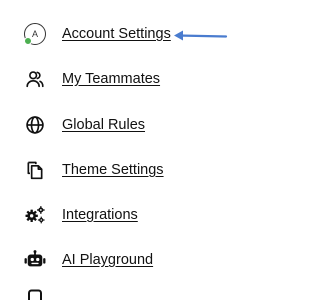 The image size is (320, 300). I want to click on menu-item-global-rules: Global Rules, so click(83, 125).